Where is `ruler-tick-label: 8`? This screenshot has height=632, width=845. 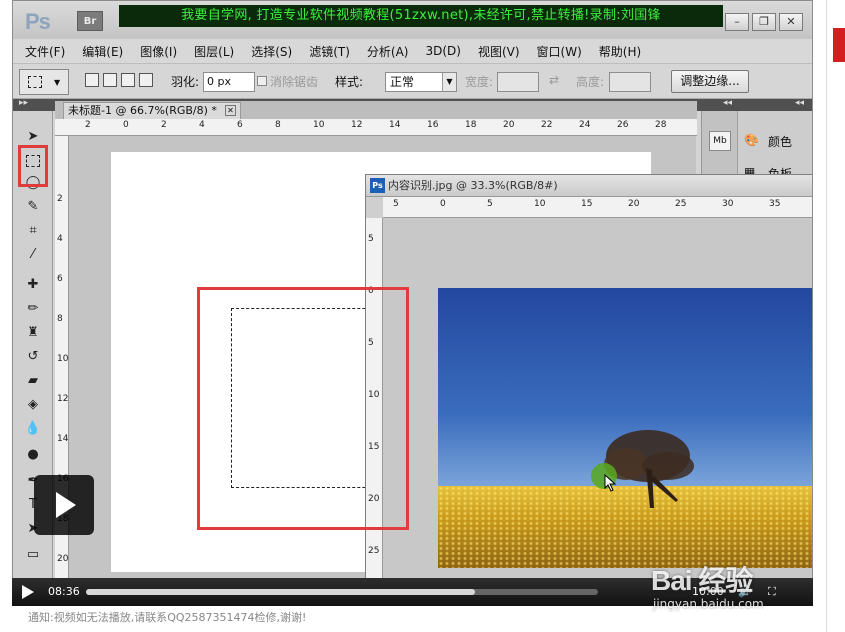
ruler-tick-label: 8 is located at coordinates (60, 319).